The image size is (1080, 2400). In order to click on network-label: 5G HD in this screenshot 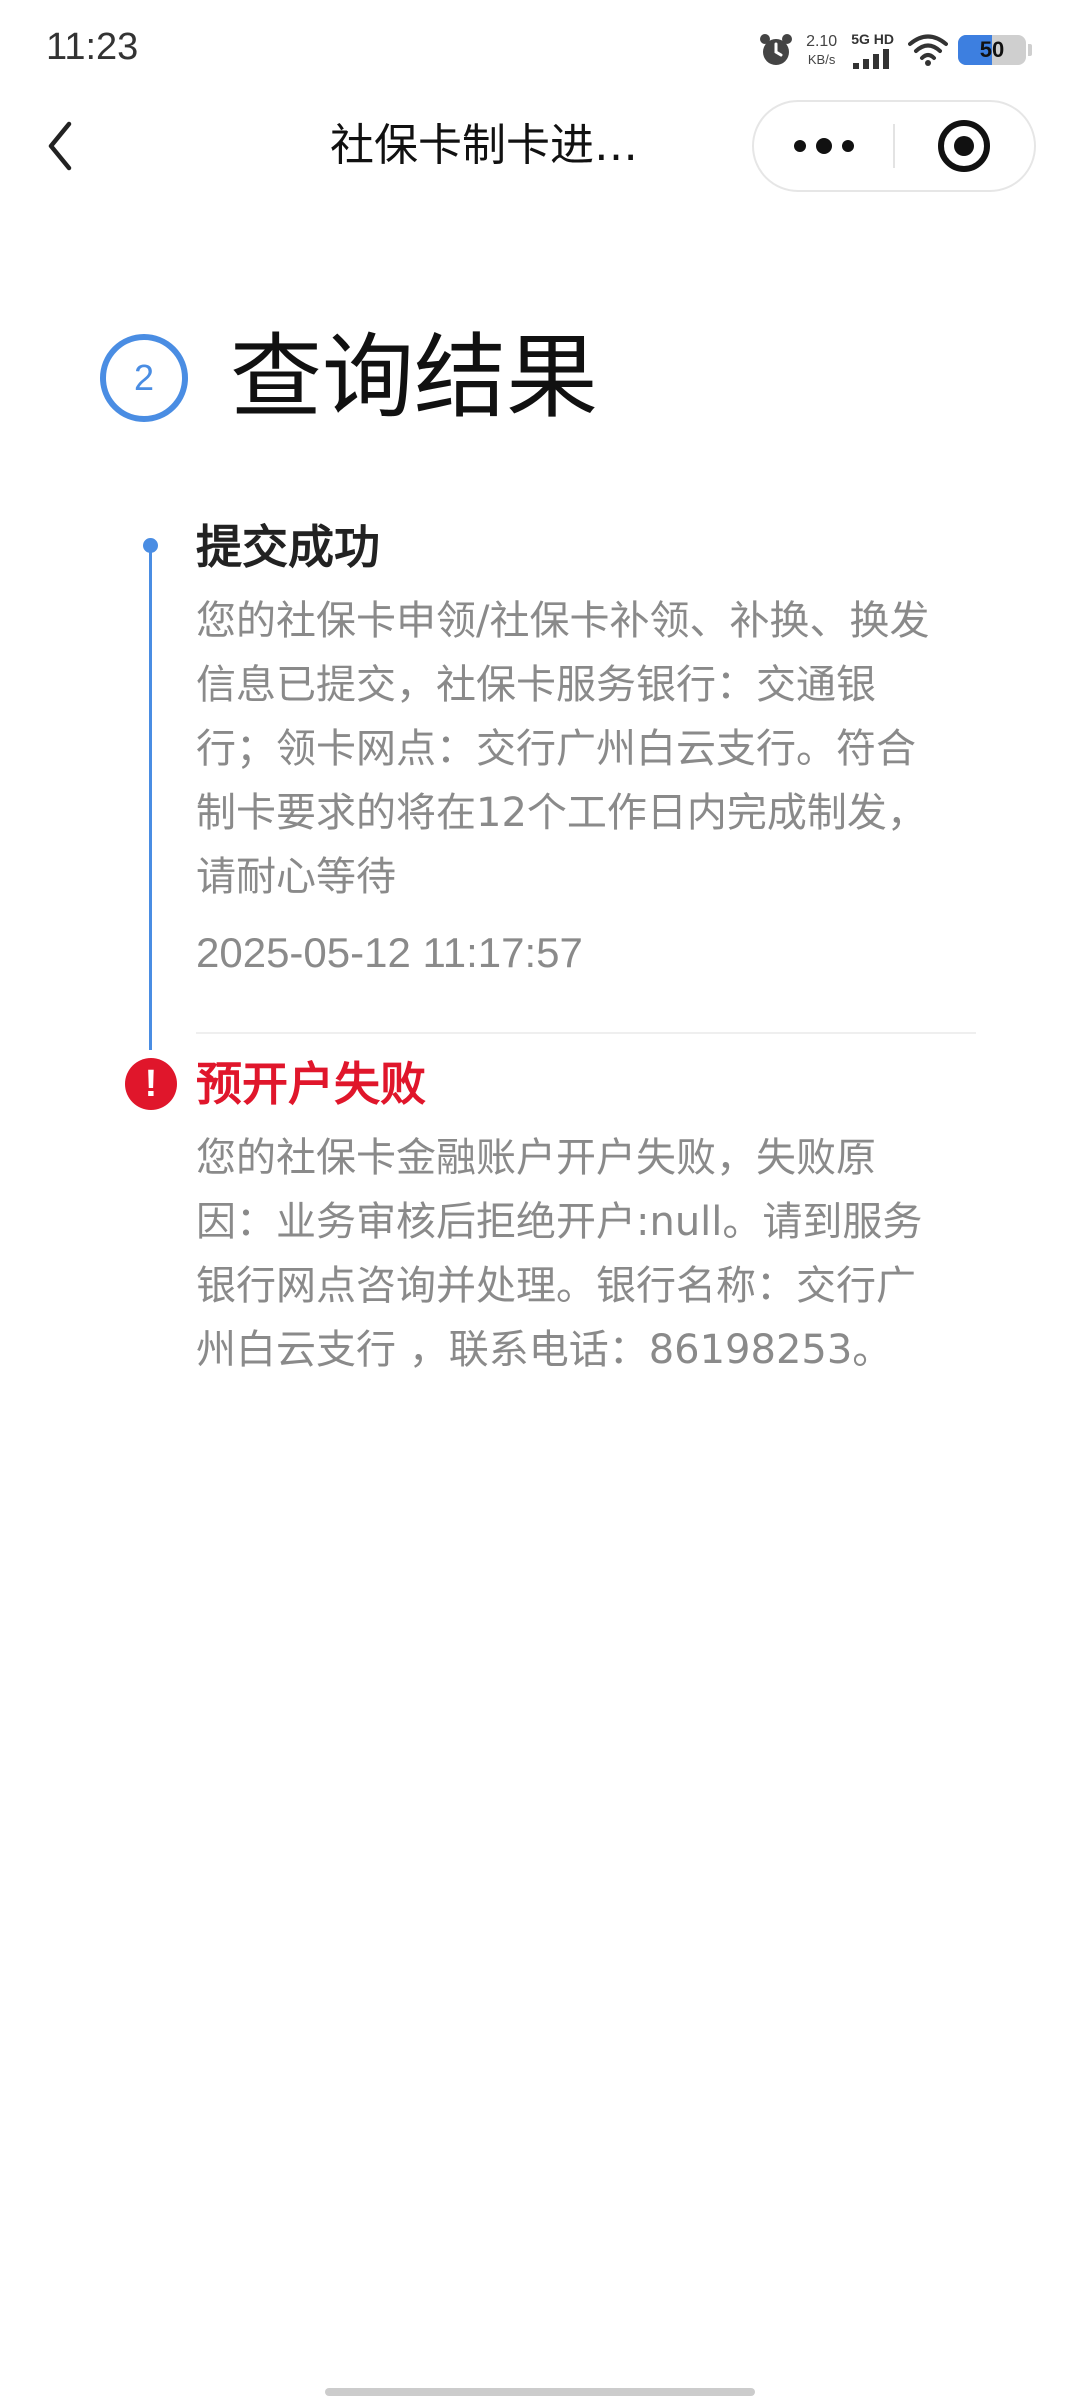, I will do `click(872, 38)`.